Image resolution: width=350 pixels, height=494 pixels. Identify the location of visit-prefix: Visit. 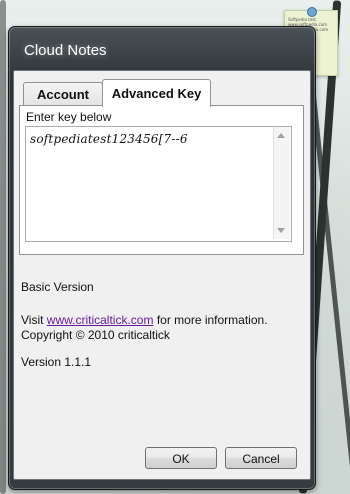
(34, 320).